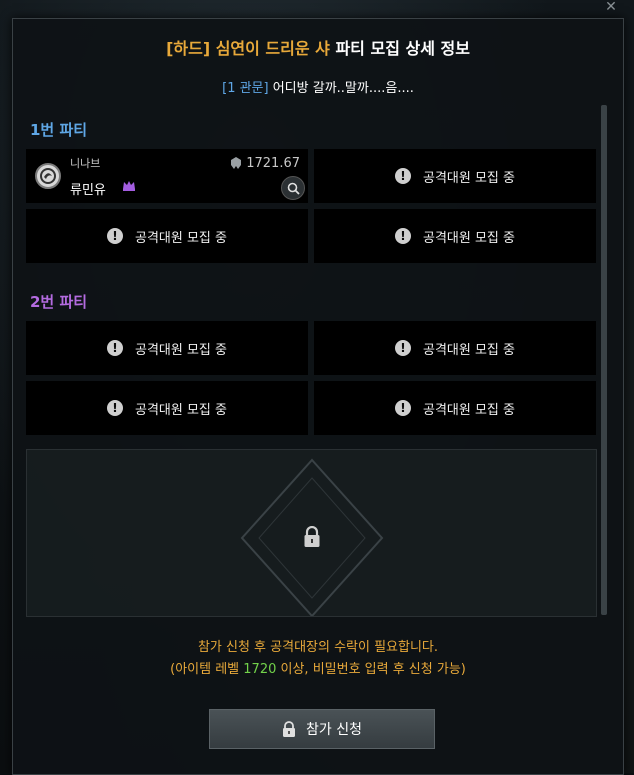  I want to click on notice-suffix: 이상, 비밀번호 입력 후 신청 가능), so click(371, 669).